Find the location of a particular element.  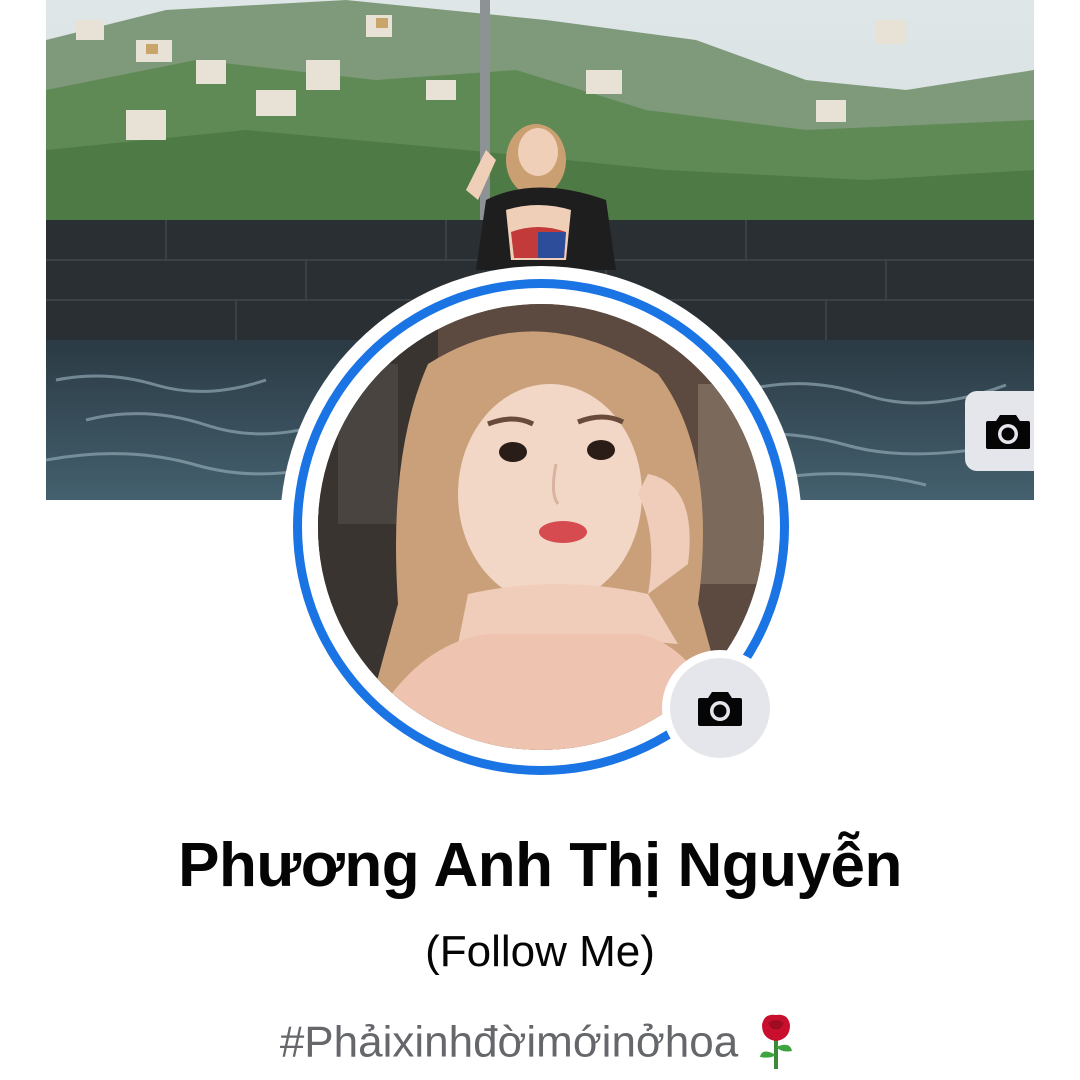

cover-camera-button is located at coordinates (999, 431).